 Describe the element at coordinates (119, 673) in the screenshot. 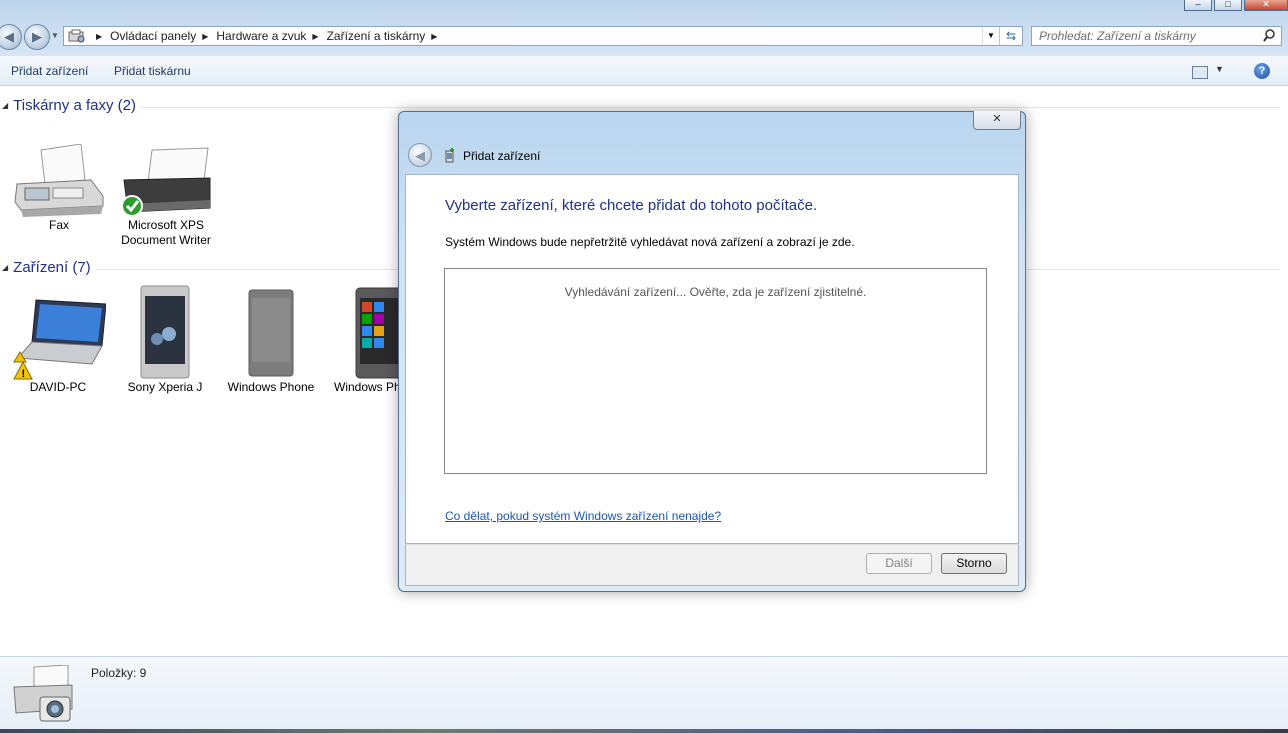

I see `item-count: Položky: 9` at that location.